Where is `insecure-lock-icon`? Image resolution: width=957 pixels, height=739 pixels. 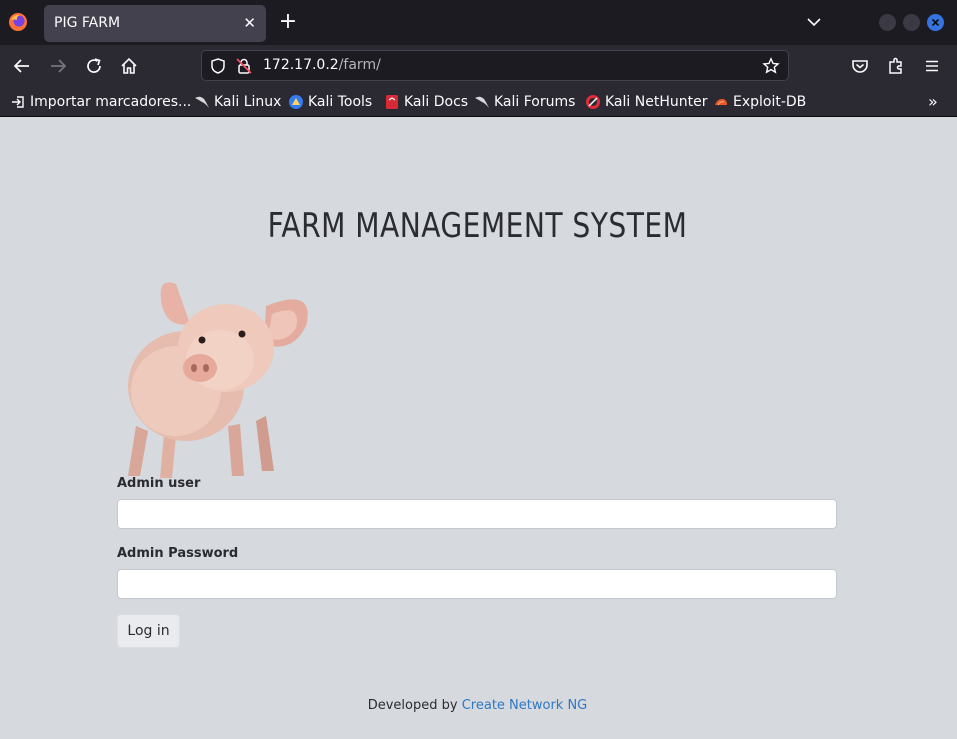 insecure-lock-icon is located at coordinates (244, 66).